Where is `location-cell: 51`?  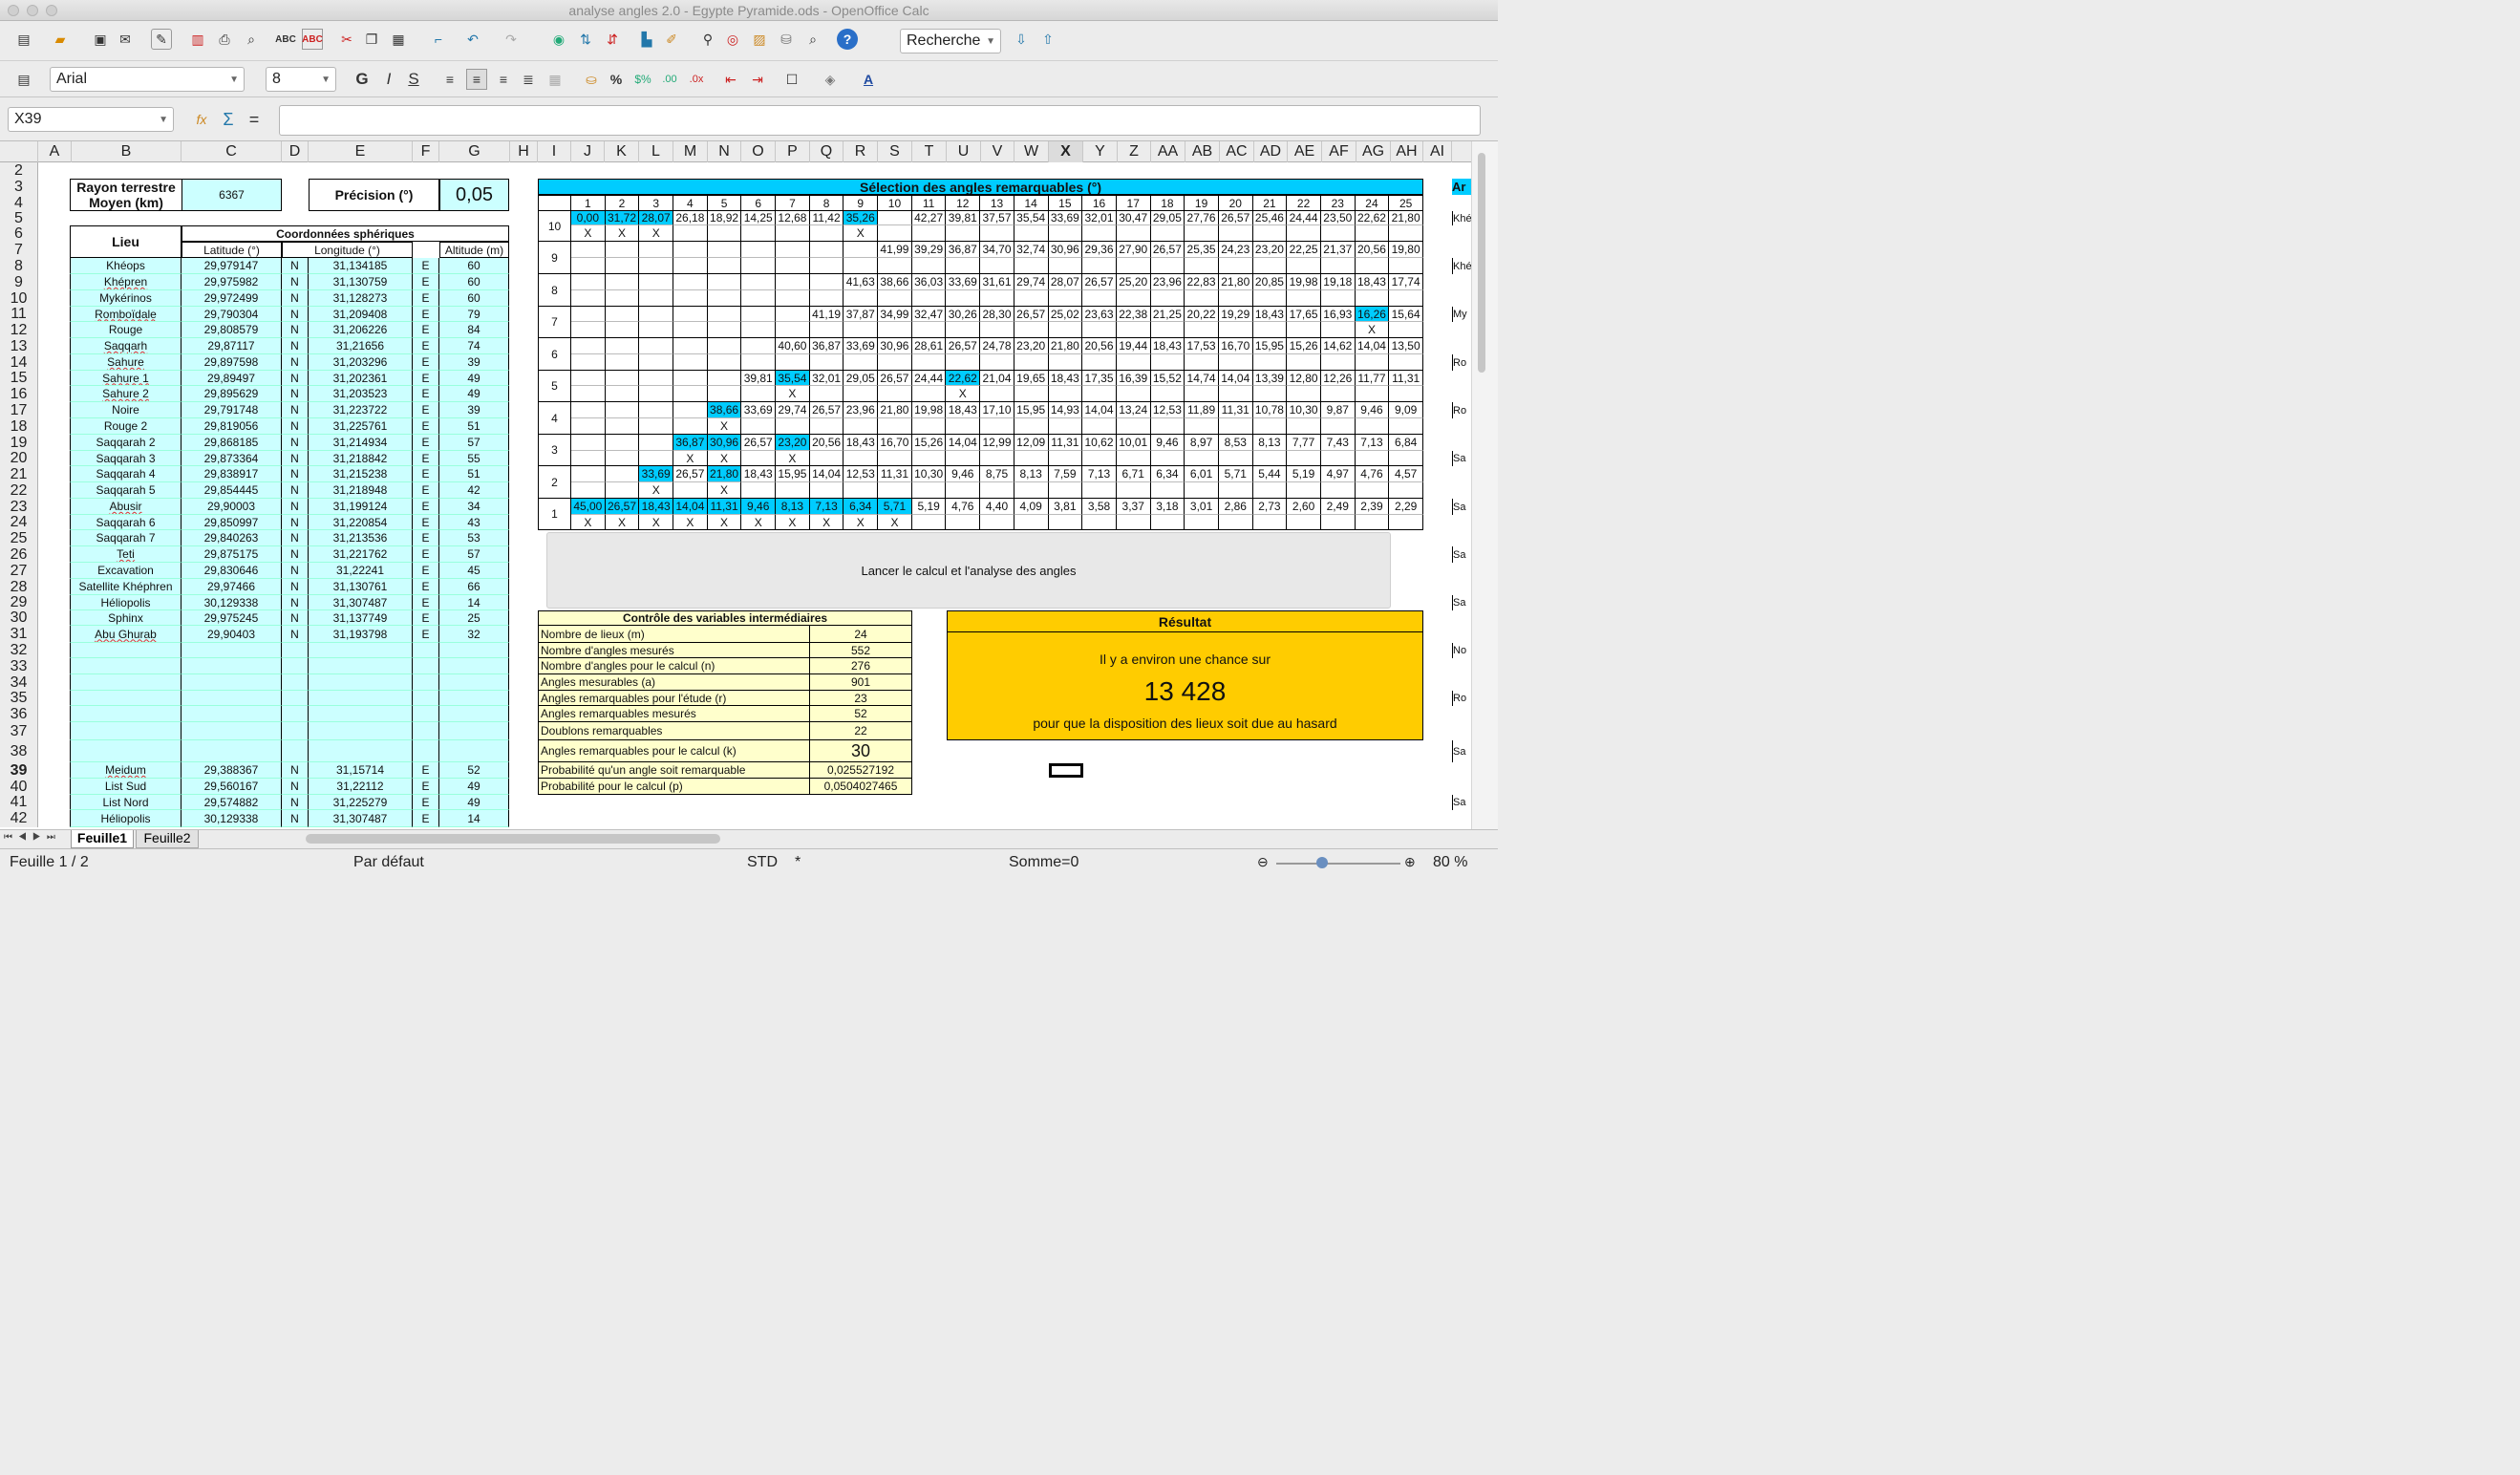
location-cell: 51 is located at coordinates (474, 426).